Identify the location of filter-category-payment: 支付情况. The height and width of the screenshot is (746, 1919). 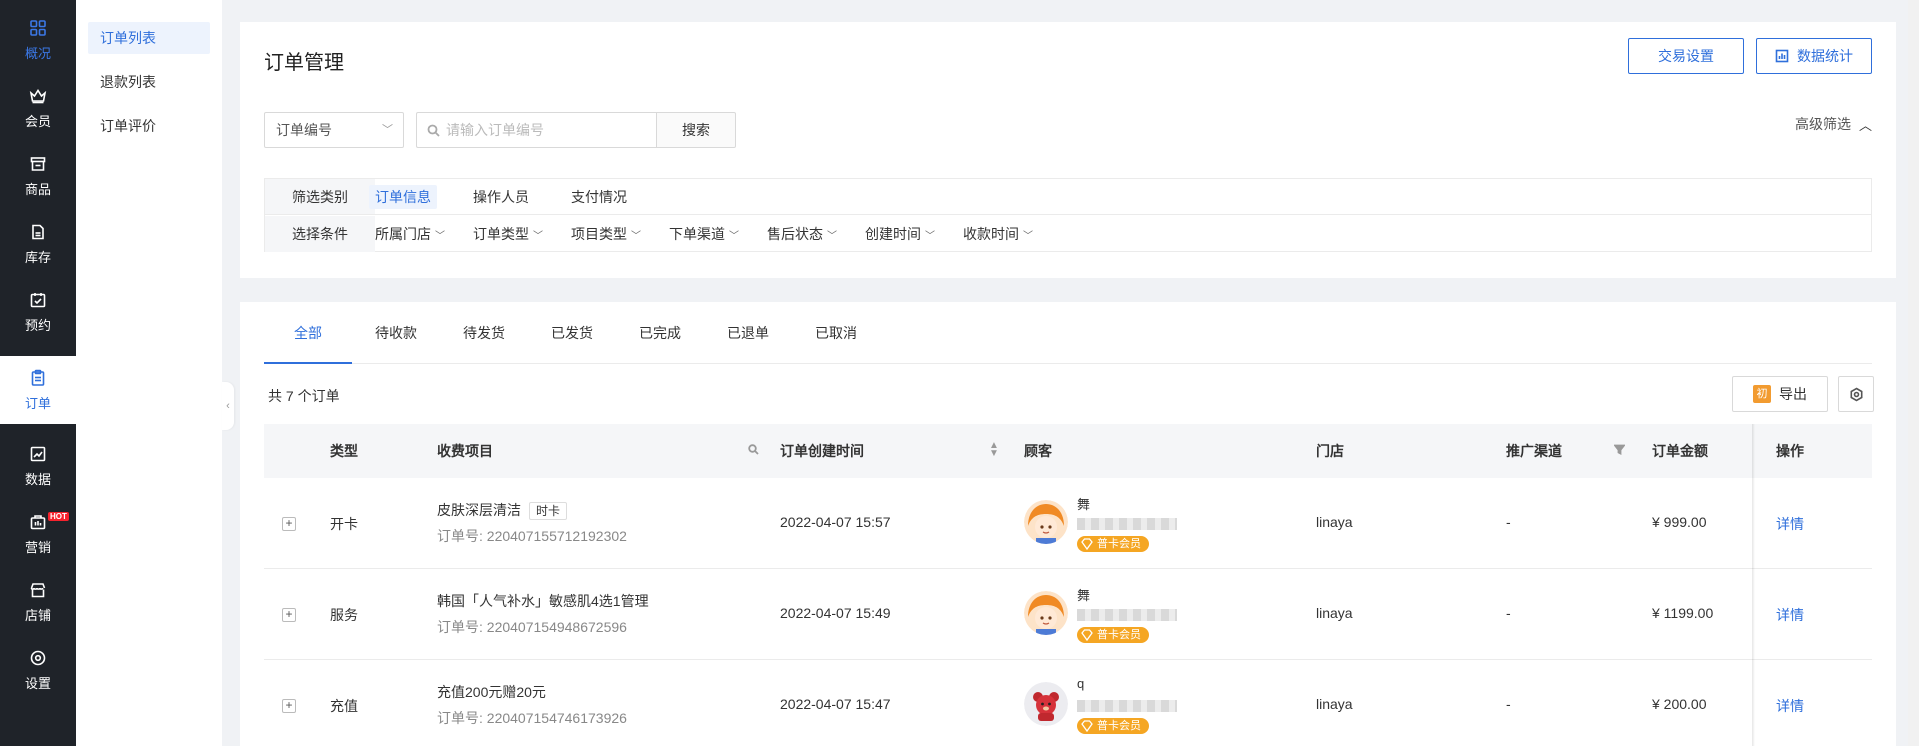
(599, 197).